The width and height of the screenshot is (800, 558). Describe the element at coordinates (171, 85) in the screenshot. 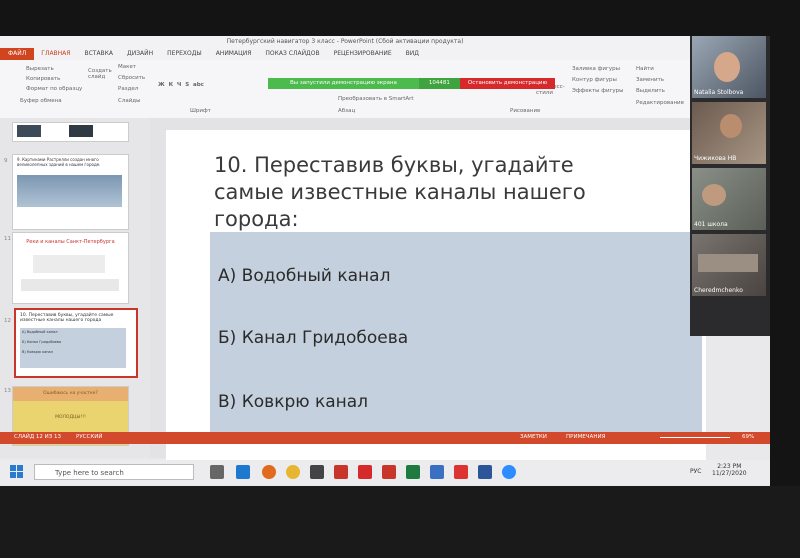

I see `italic-button: К` at that location.